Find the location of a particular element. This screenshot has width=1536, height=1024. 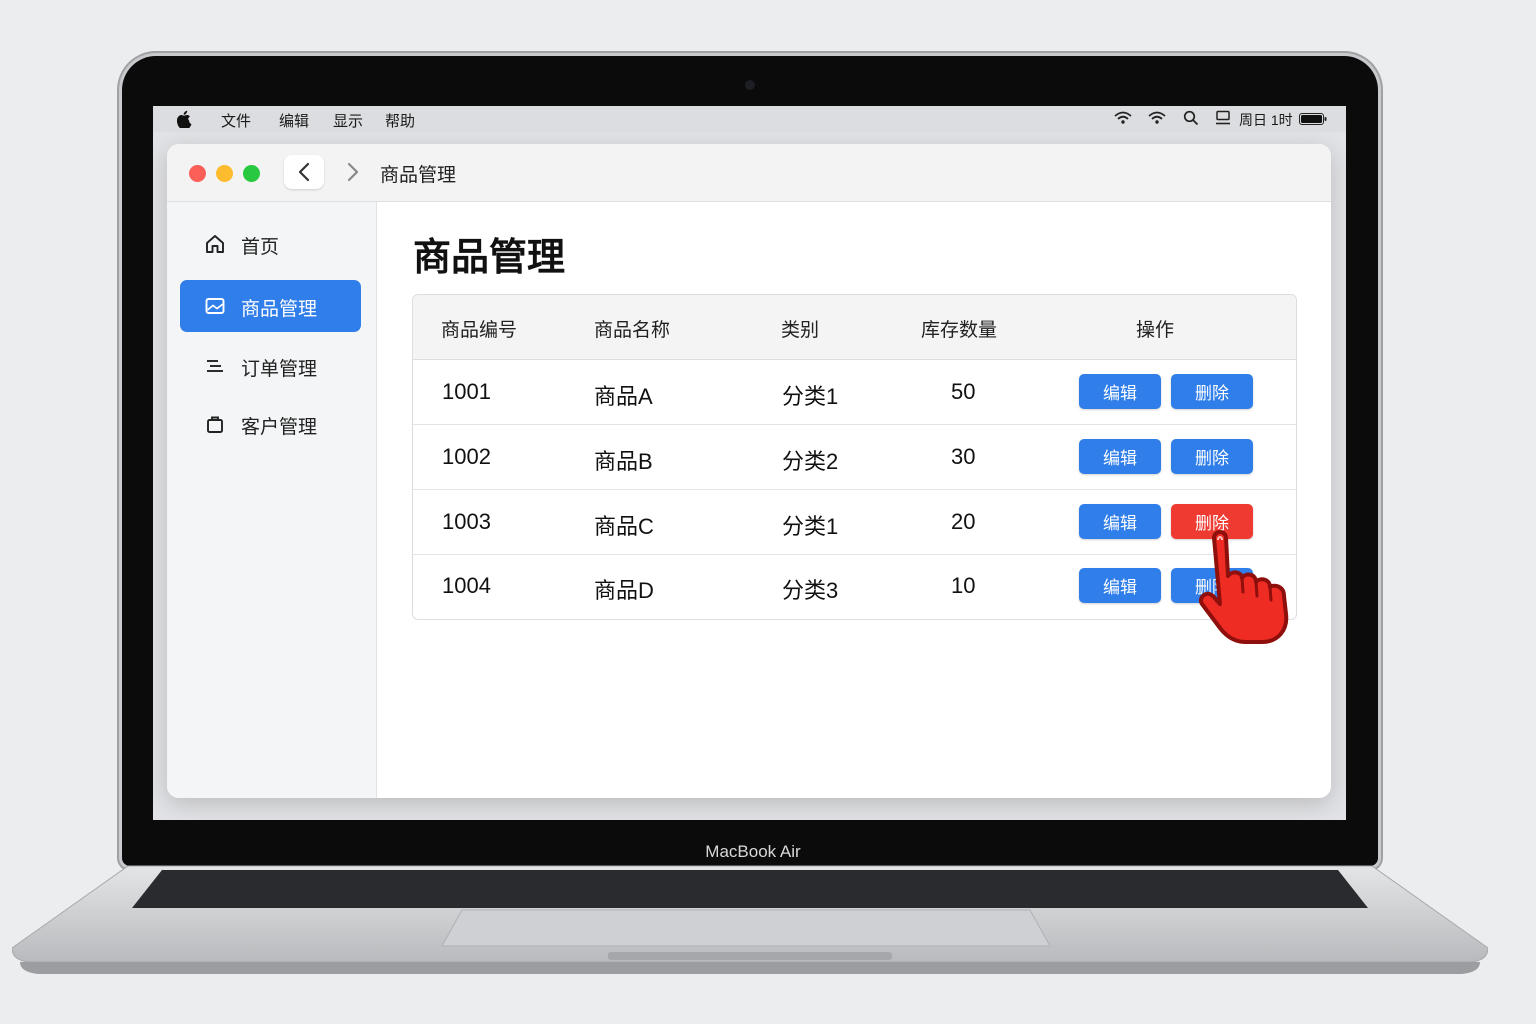

column-header-id: 商品编号 is located at coordinates (479, 330).